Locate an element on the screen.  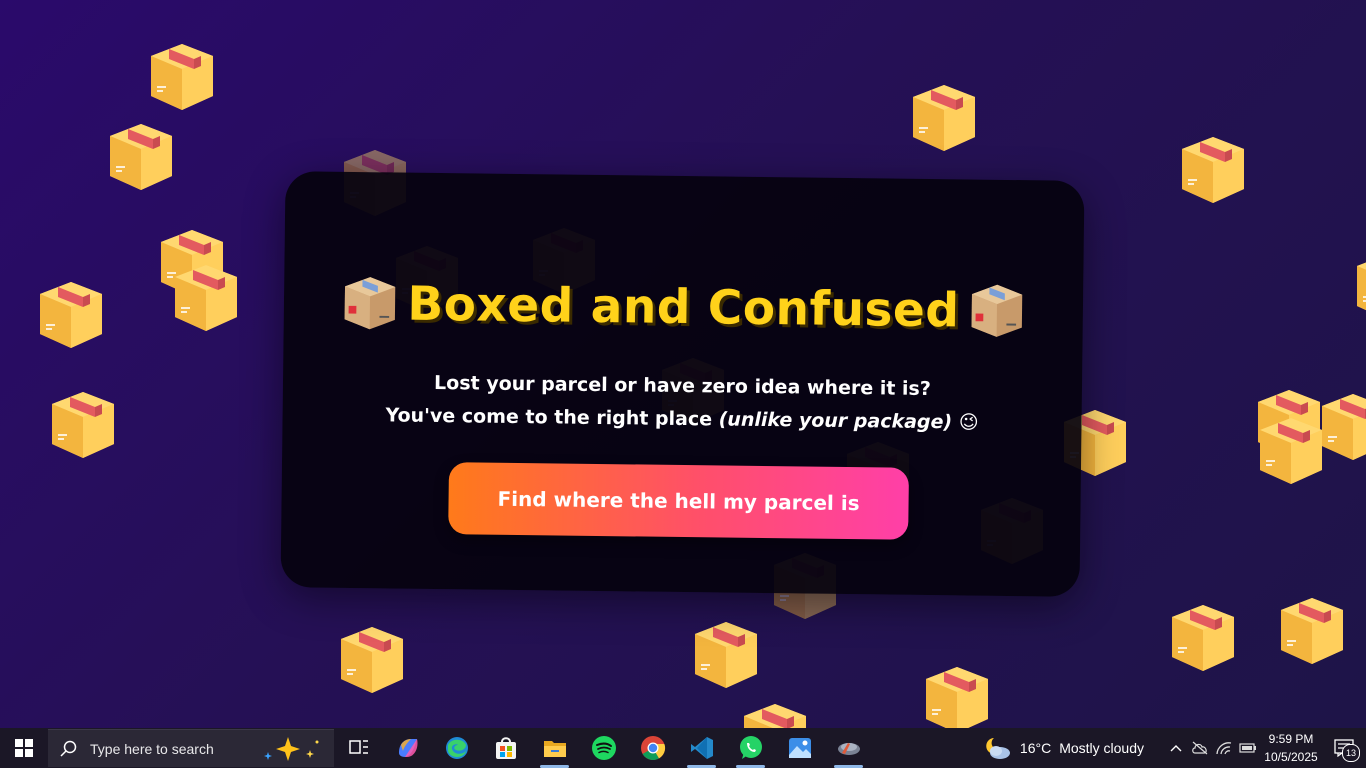
task-view-icon is located at coordinates (358, 747).